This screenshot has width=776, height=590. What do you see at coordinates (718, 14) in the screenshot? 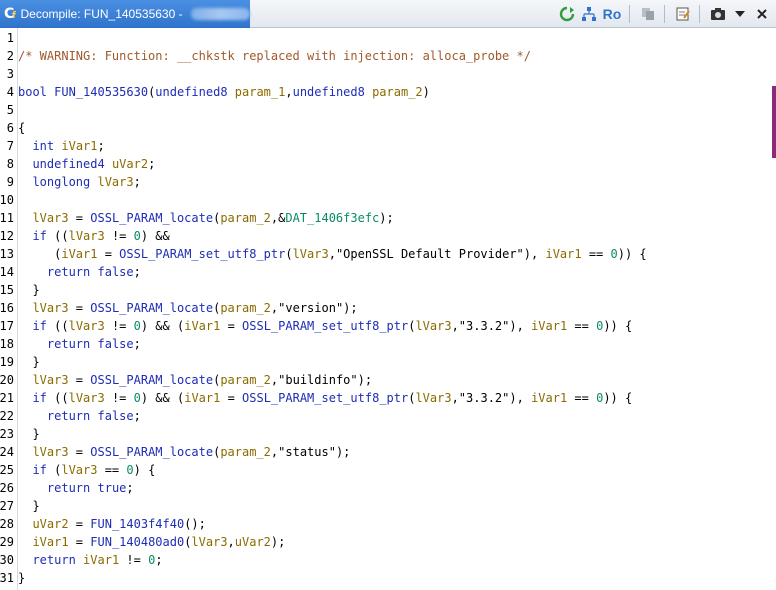
I see `snapshot-camera-icon` at bounding box center [718, 14].